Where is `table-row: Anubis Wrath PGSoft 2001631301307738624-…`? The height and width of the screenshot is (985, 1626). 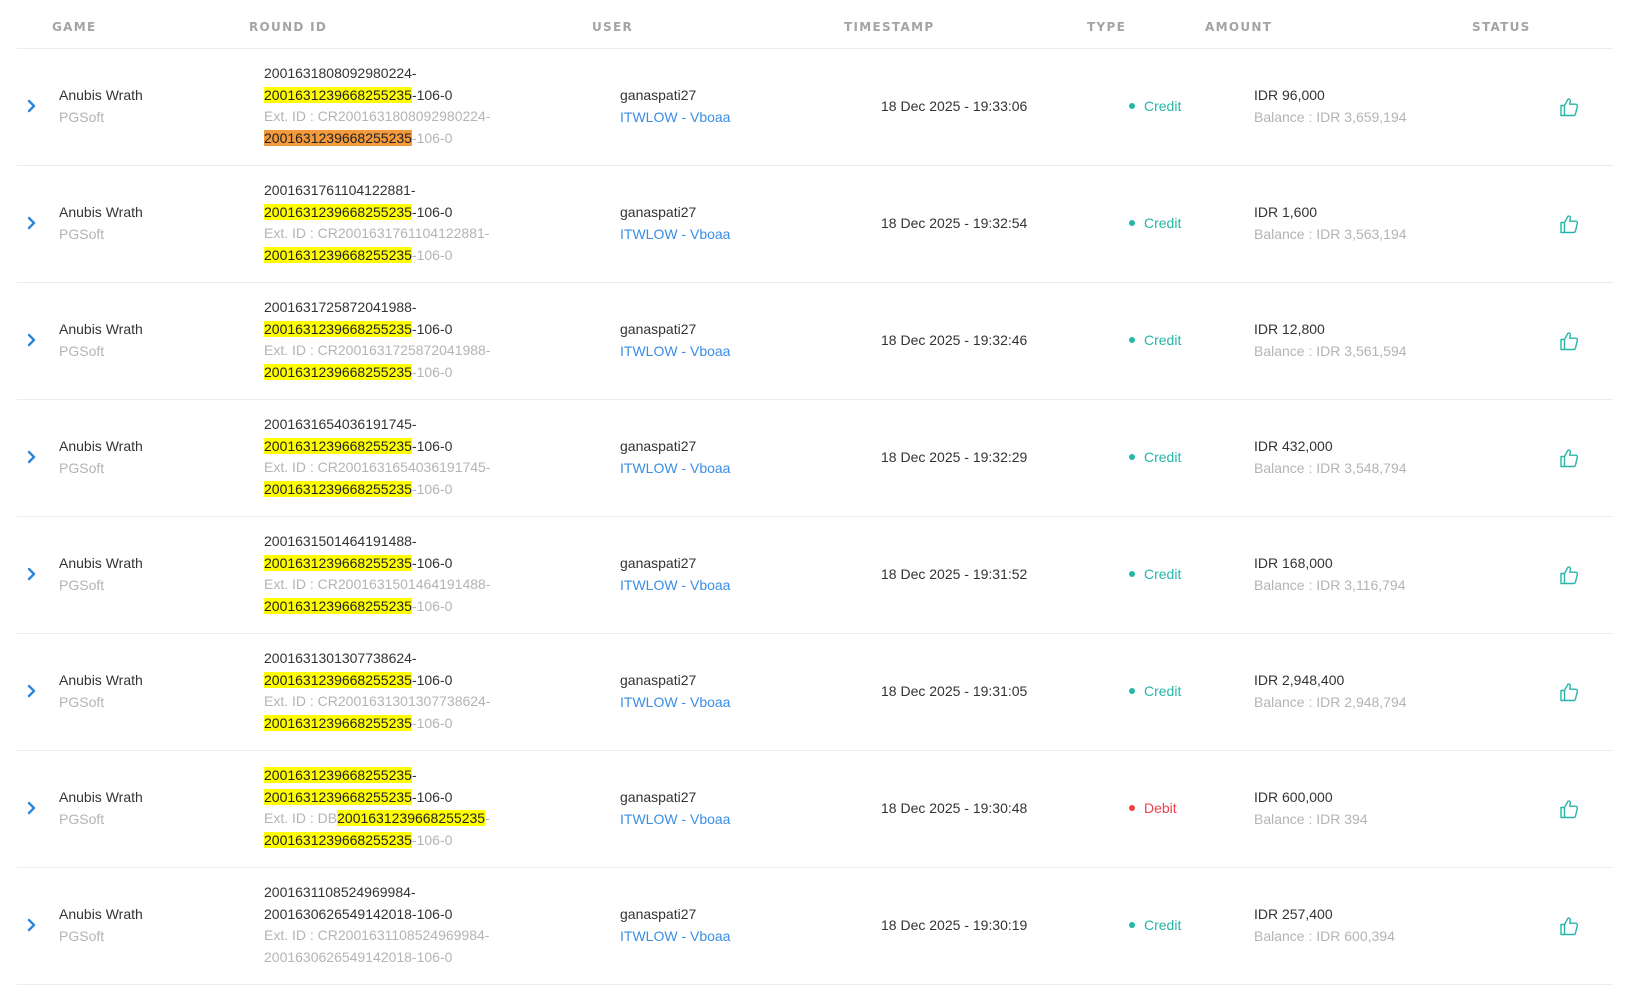
table-row: Anubis Wrath PGSoft 2001631301307738624-… is located at coordinates (815, 692).